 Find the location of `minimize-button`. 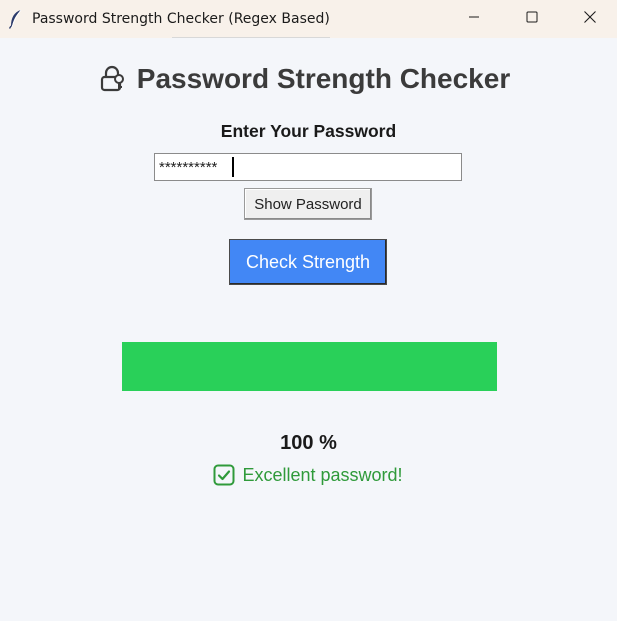

minimize-button is located at coordinates (474, 19).